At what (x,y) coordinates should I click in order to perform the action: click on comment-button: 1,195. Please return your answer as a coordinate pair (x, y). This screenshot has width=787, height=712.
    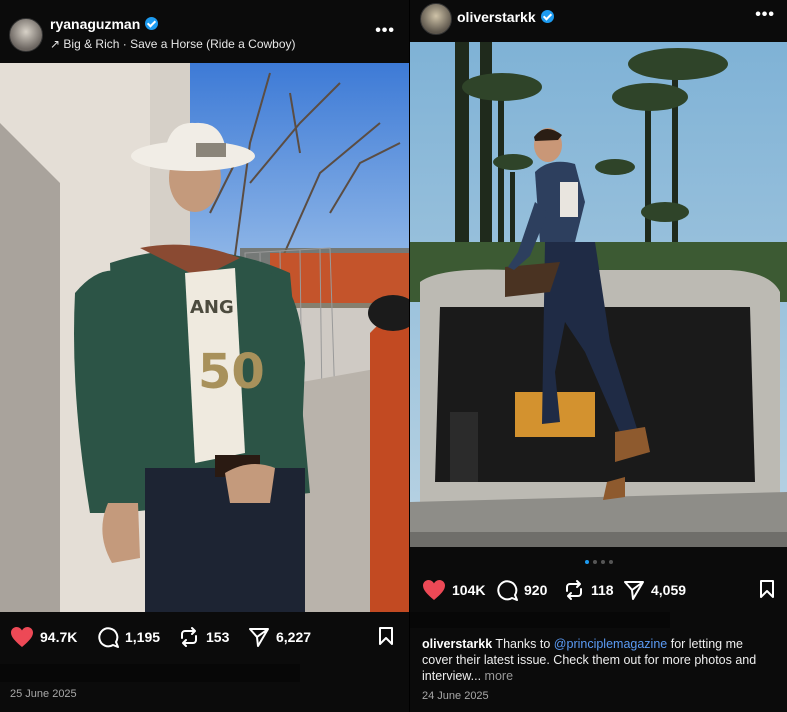
    Looking at the image, I should click on (128, 637).